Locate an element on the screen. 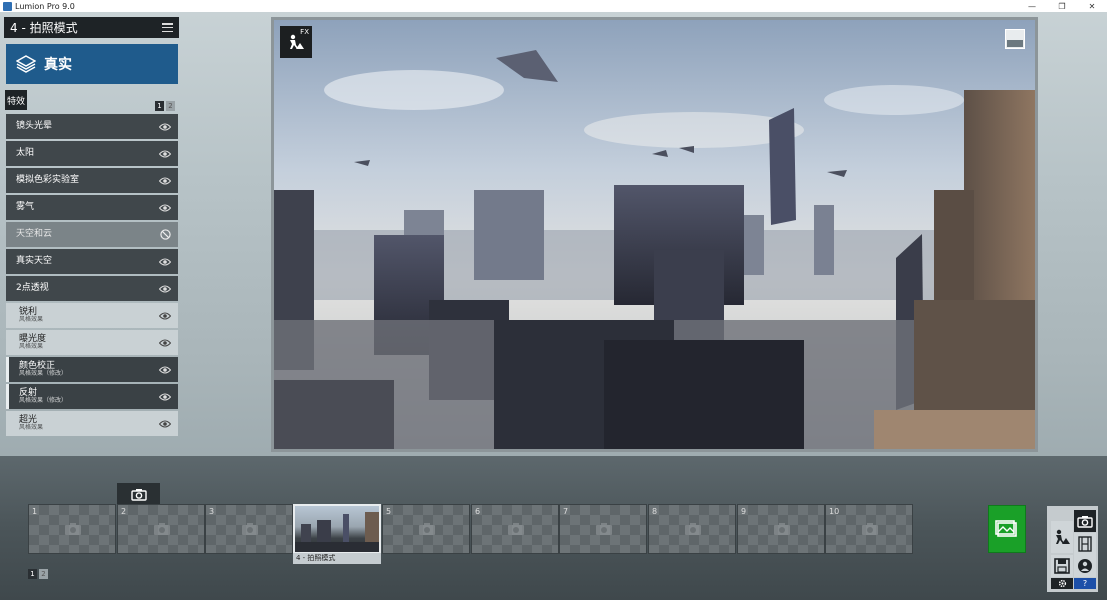  effect-item-real-sky: 真实天空 is located at coordinates (92, 261).